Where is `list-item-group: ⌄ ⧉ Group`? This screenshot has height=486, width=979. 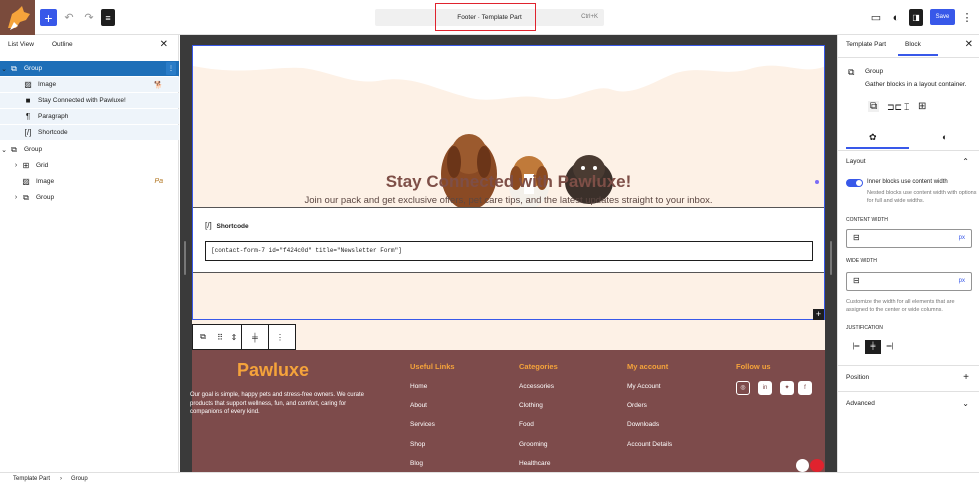
list-item-group: ⌄ ⧉ Group is located at coordinates (89, 149).